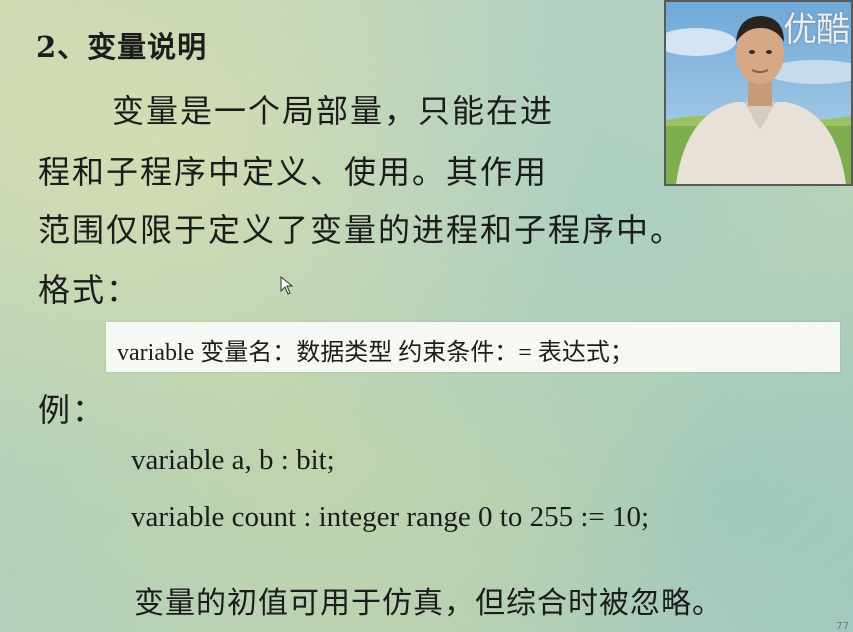 The width and height of the screenshot is (853, 632). What do you see at coordinates (361, 230) in the screenshot?
I see `paragraph-line: 范围仅限于定义了变量的进程和子程序中。` at bounding box center [361, 230].